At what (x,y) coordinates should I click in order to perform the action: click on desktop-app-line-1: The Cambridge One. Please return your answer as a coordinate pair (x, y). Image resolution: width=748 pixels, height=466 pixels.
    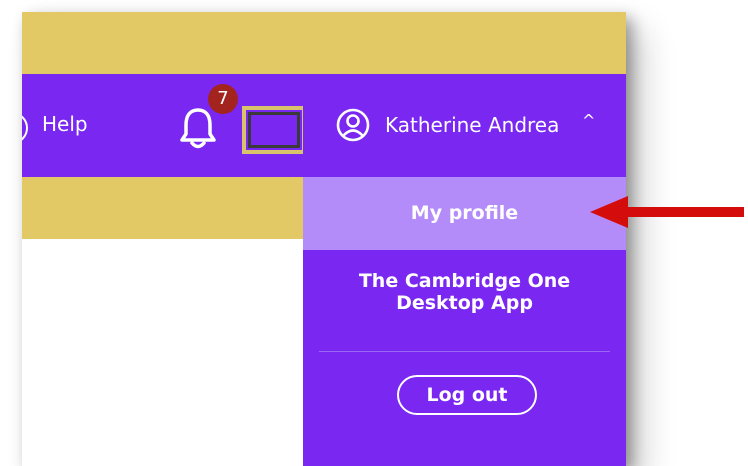
    Looking at the image, I should click on (464, 281).